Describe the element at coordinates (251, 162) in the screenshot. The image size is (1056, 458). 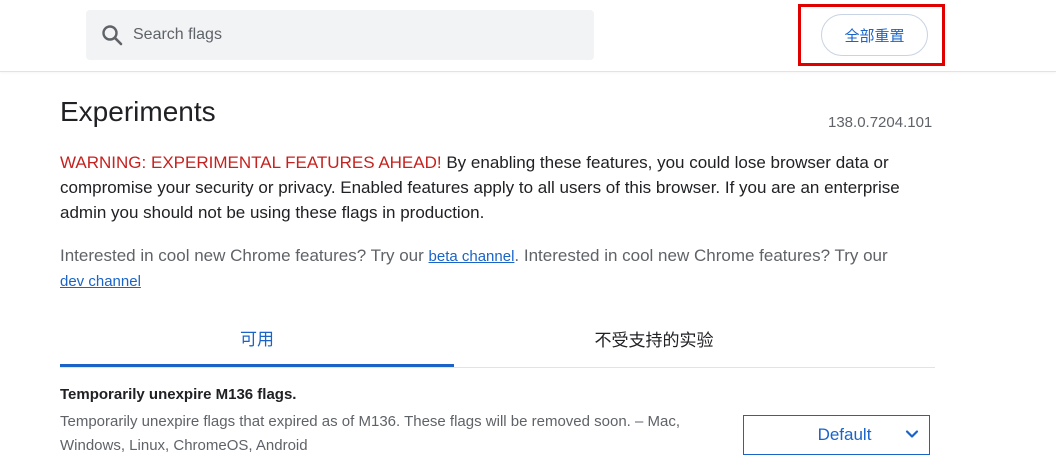
I see `warning-label: WARNING: EXPERIMENTAL FEATURES AHEAD!` at that location.